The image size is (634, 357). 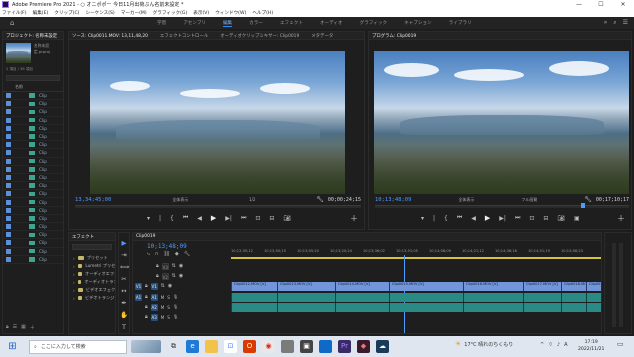 I want to click on pen-tool-icon: ✒, so click(x=124, y=303).